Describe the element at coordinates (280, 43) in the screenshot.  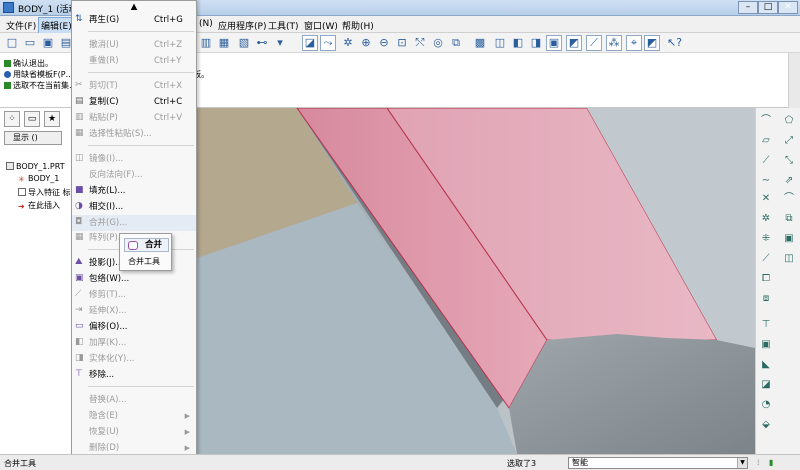
I see `select-filter-icon: ▾` at that location.